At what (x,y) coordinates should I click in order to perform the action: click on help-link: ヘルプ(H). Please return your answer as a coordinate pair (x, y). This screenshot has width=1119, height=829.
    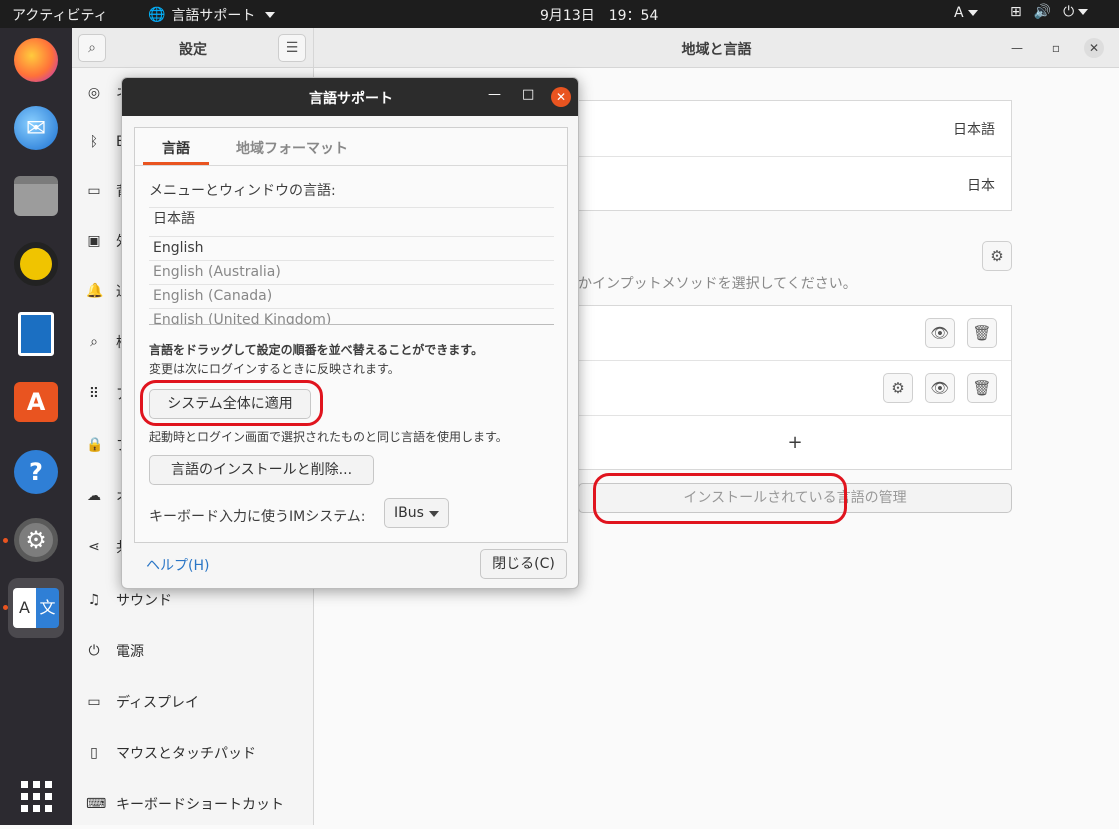
    Looking at the image, I should click on (177, 565).